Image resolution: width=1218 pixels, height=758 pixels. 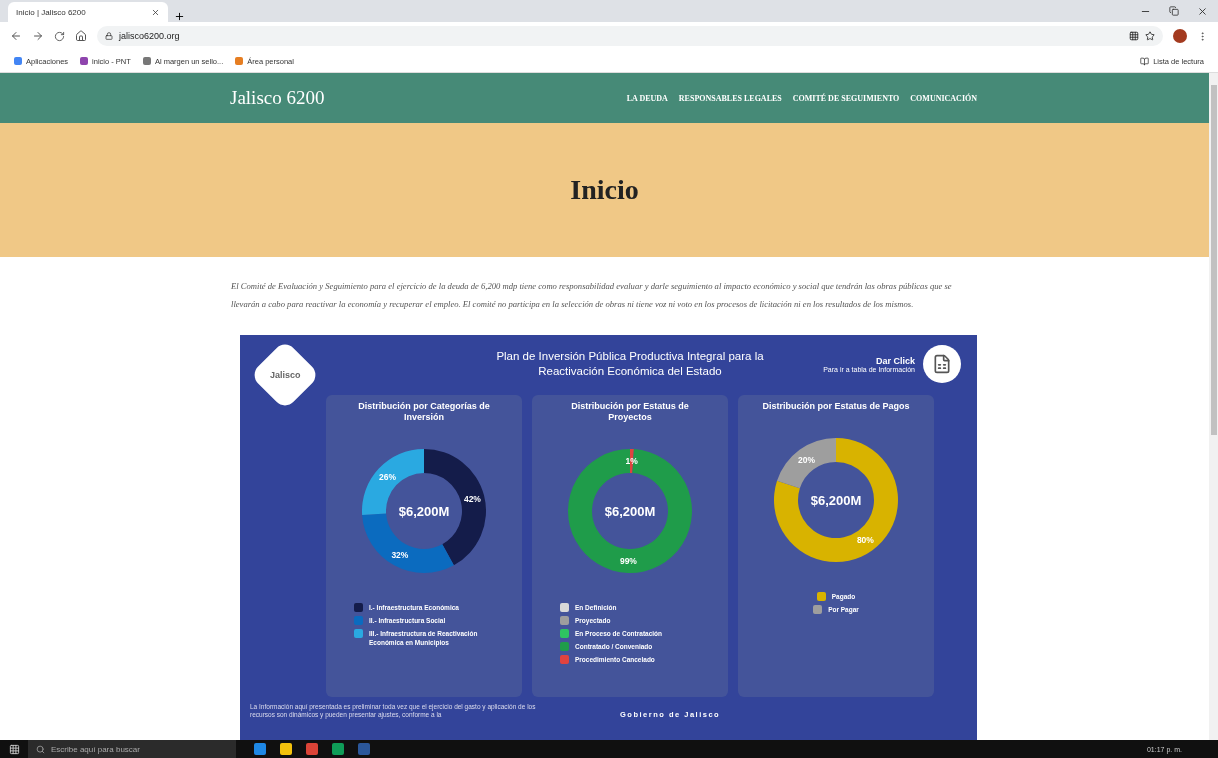 I want to click on reload-icon, so click(x=59, y=36).